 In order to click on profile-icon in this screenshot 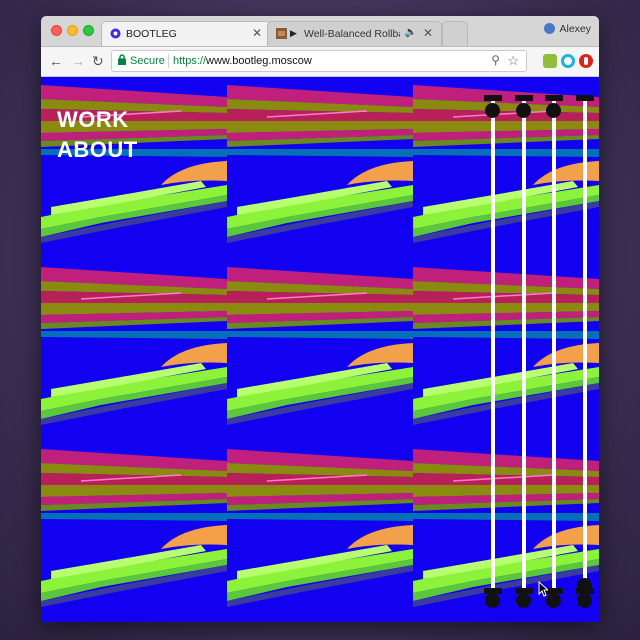, I will do `click(550, 28)`.